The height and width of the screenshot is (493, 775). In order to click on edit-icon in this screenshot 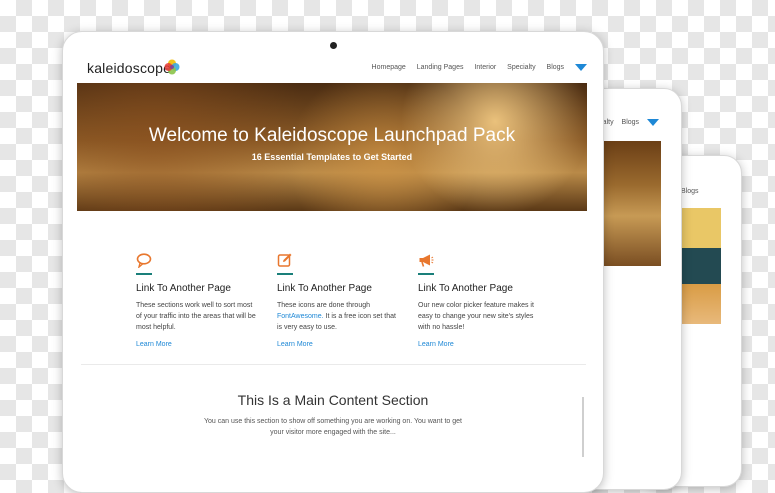, I will do `click(286, 261)`.